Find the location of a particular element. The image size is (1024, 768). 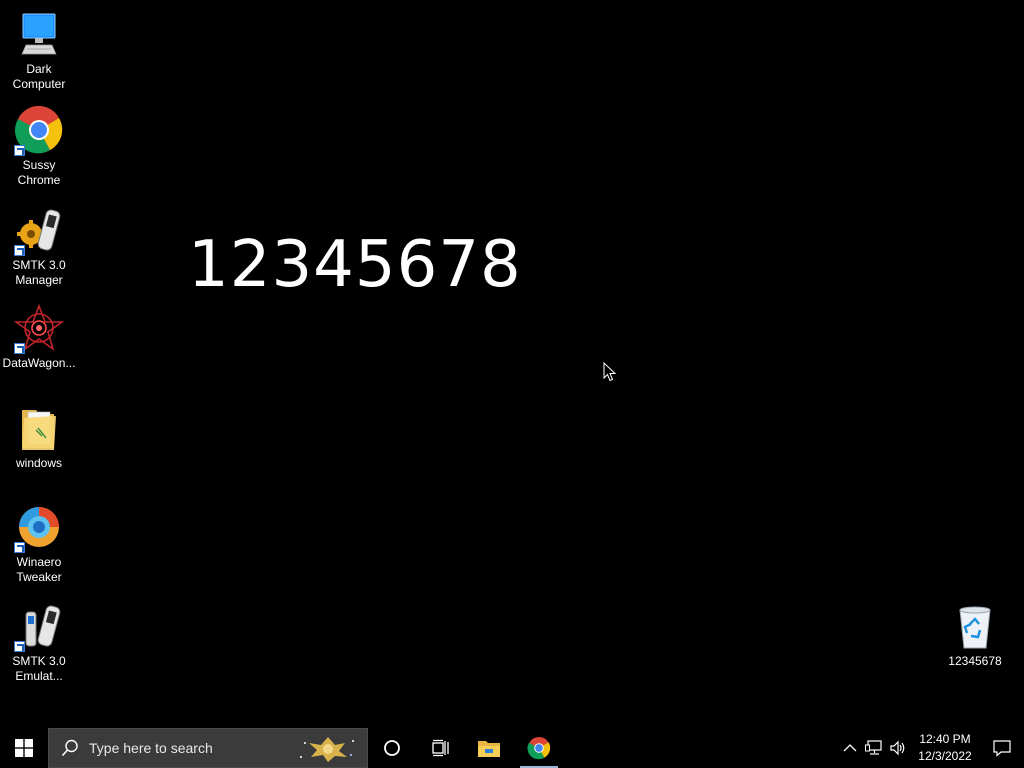

chevron-up-icon is located at coordinates (850, 748).